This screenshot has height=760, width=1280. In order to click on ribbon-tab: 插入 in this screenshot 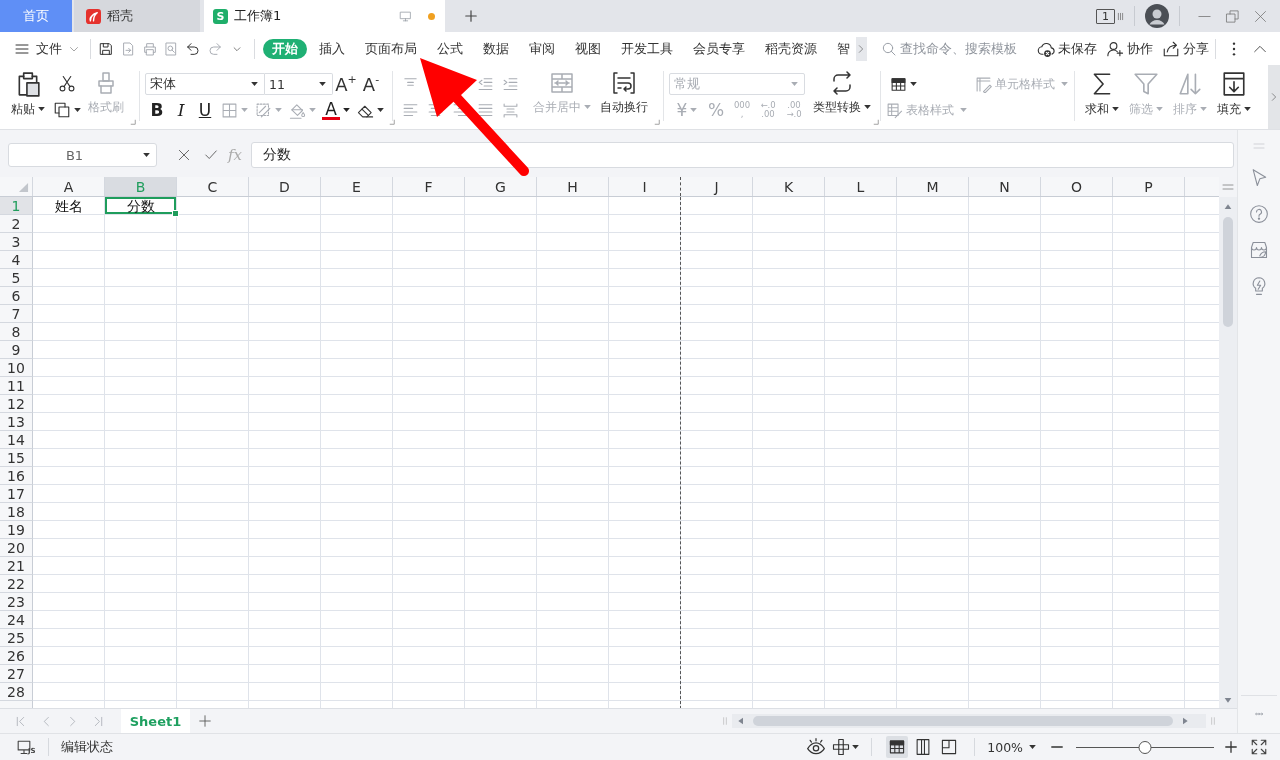, I will do `click(331, 48)`.